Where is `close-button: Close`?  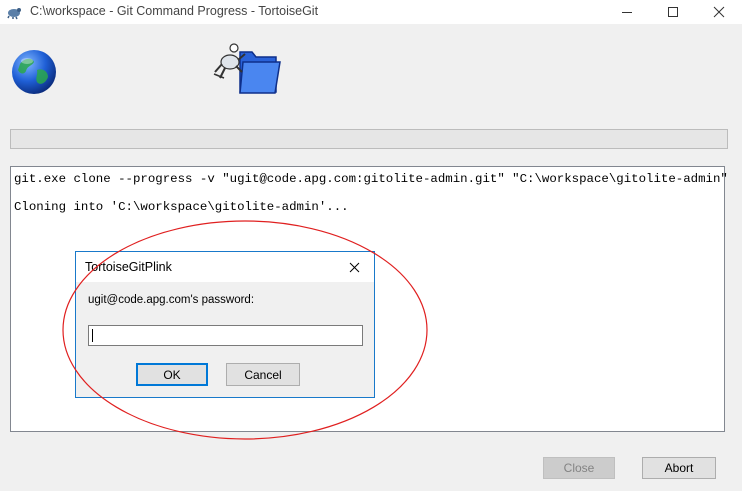 close-button: Close is located at coordinates (579, 468).